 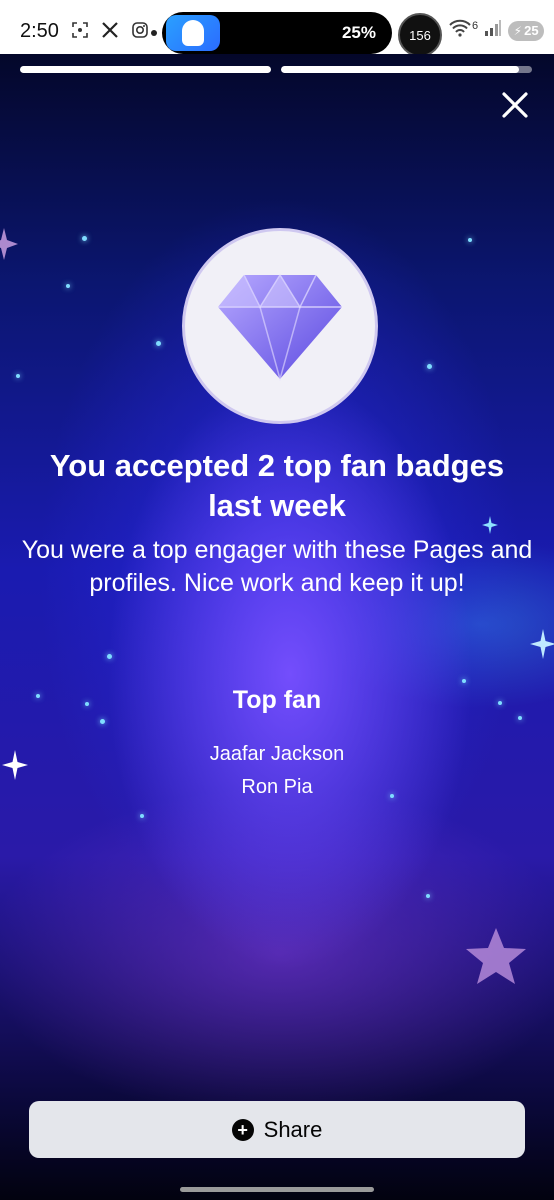 I want to click on diamond-icon, so click(x=280, y=327).